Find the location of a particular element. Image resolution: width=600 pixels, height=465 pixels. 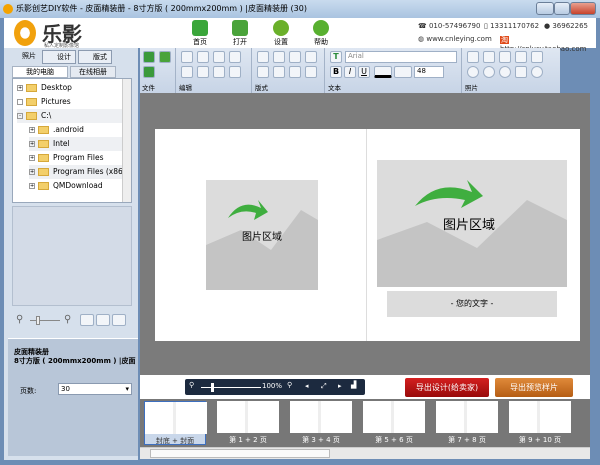

export-preview-button: 导出预览样片 is located at coordinates (534, 387).